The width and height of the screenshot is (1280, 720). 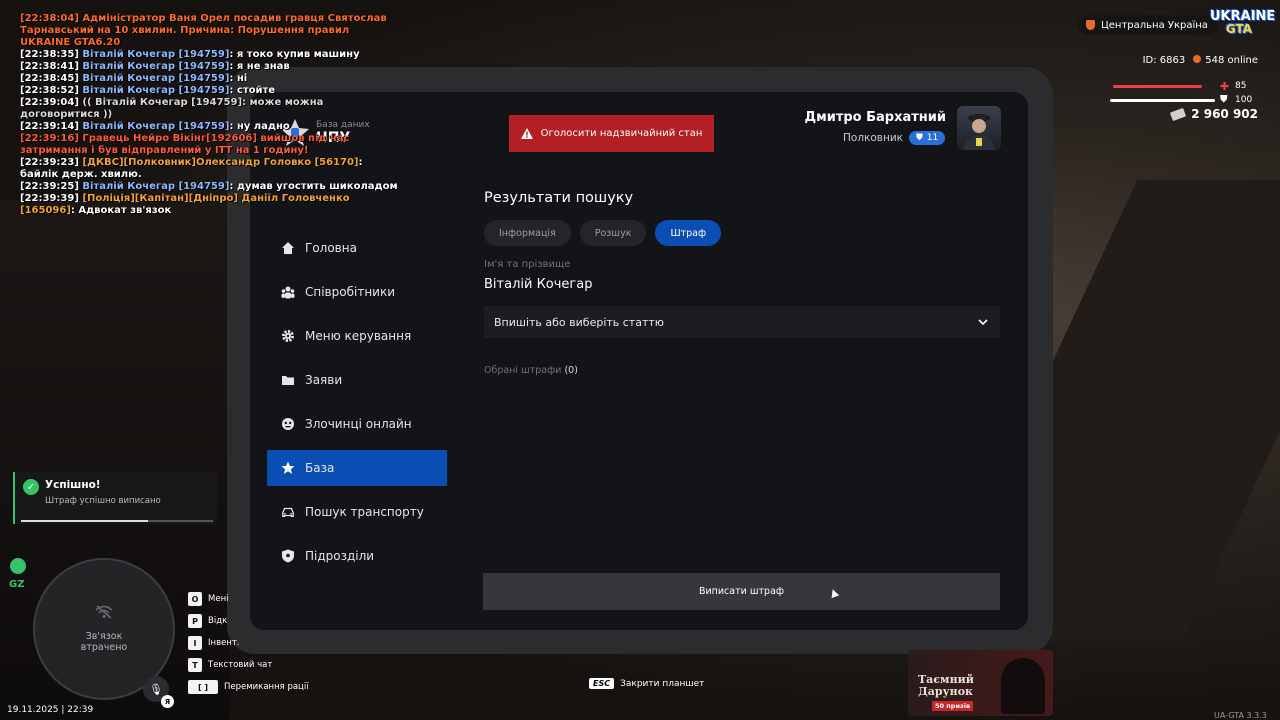 What do you see at coordinates (51, 54) in the screenshot?
I see `chat-segment: [22:38:35]` at bounding box center [51, 54].